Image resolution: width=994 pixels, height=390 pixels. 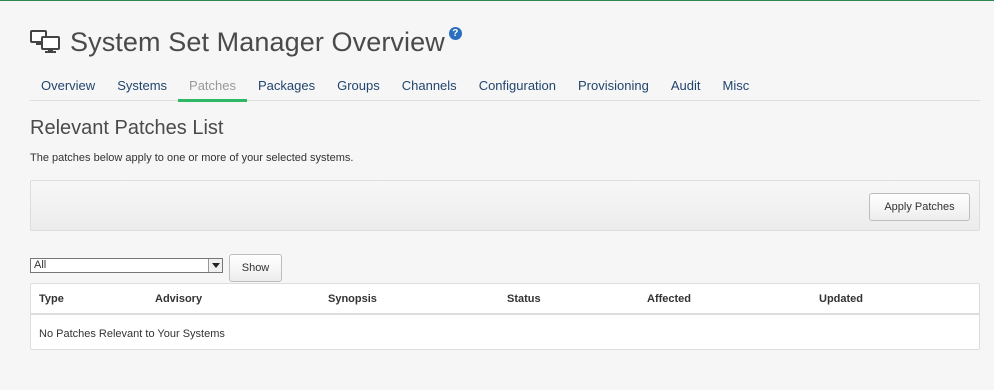 What do you see at coordinates (213, 88) in the screenshot?
I see `tab-patches: Patches` at bounding box center [213, 88].